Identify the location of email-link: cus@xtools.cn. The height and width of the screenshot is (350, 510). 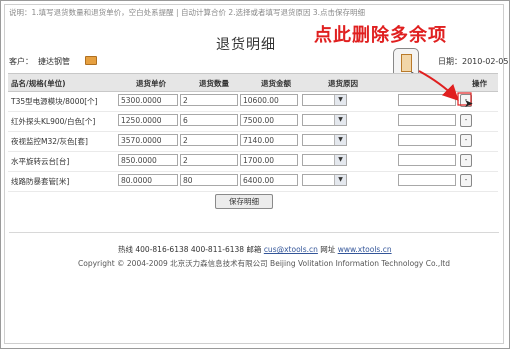
(291, 249).